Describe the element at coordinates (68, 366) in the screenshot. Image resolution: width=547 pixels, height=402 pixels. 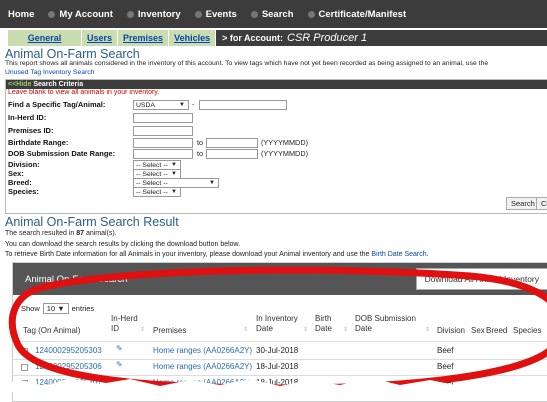
I see `tag-link: 124000295205306` at that location.